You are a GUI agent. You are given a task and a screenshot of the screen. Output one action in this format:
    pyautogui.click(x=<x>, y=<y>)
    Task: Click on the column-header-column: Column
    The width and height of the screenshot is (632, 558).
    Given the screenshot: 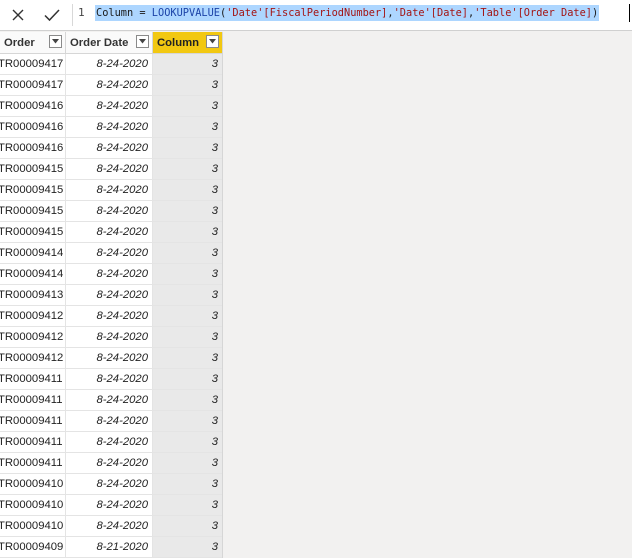 What is the action you would take?
    pyautogui.click(x=187, y=42)
    